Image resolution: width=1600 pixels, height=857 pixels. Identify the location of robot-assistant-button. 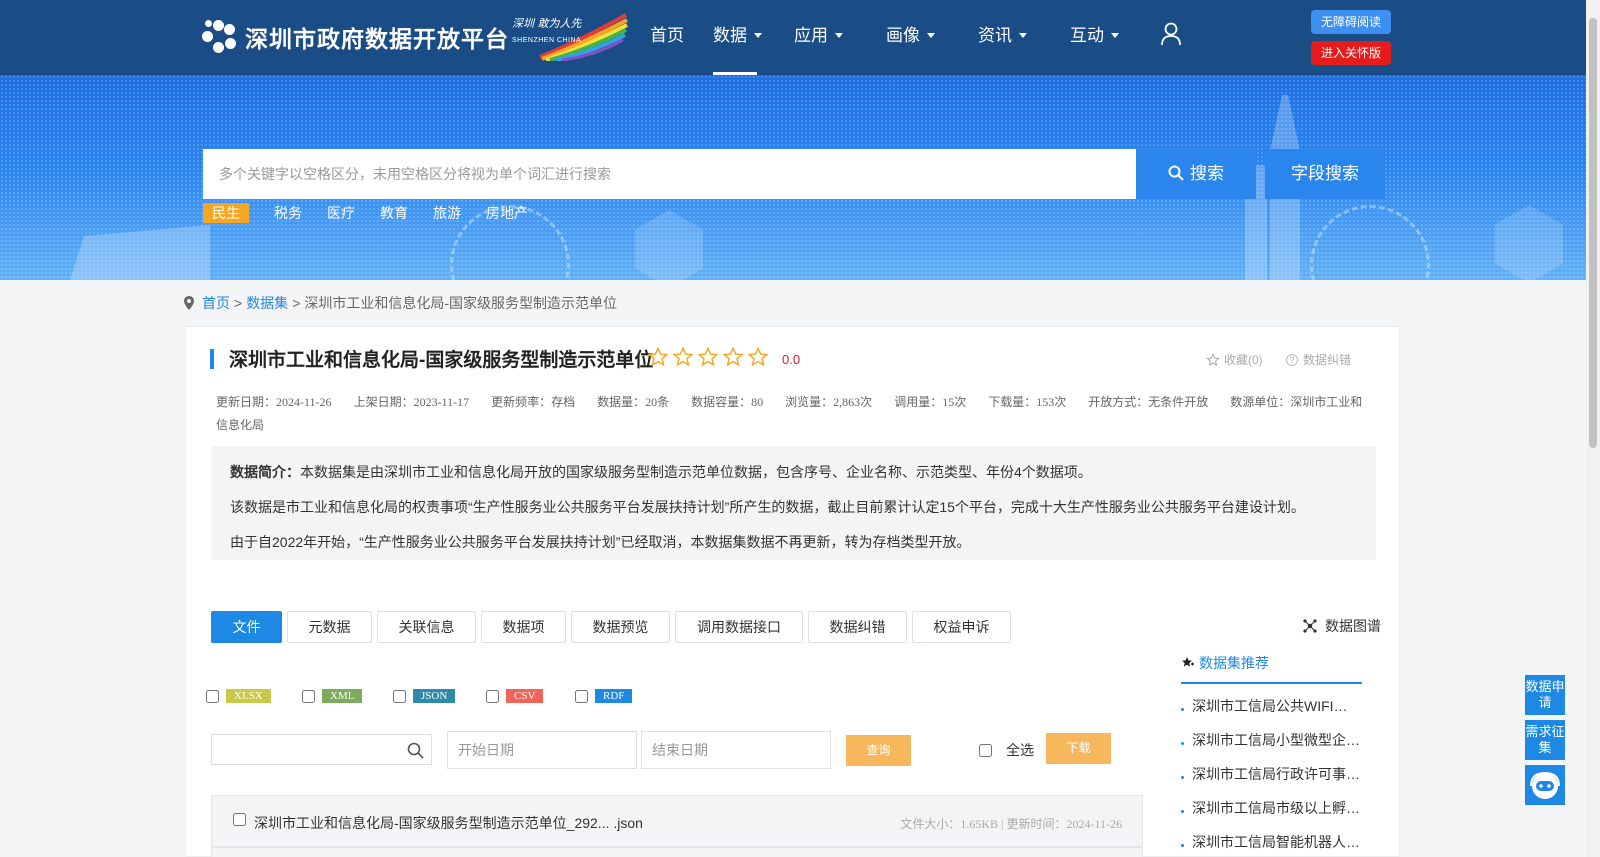
(1545, 785).